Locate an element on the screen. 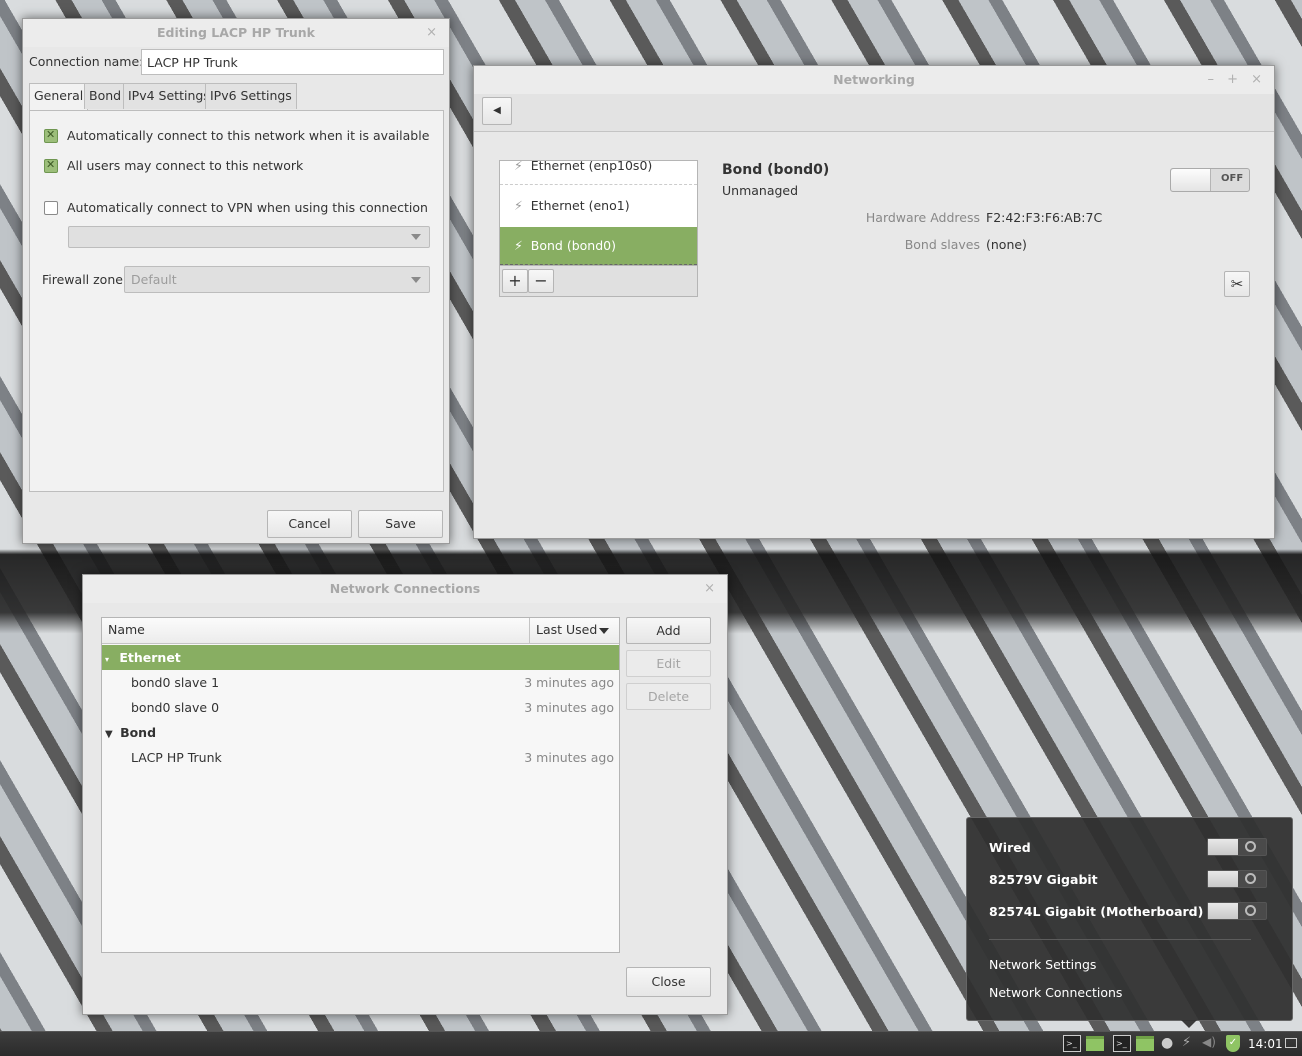 Image resolution: width=1302 pixels, height=1056 pixels. device-settings-button: ✂ is located at coordinates (1237, 284).